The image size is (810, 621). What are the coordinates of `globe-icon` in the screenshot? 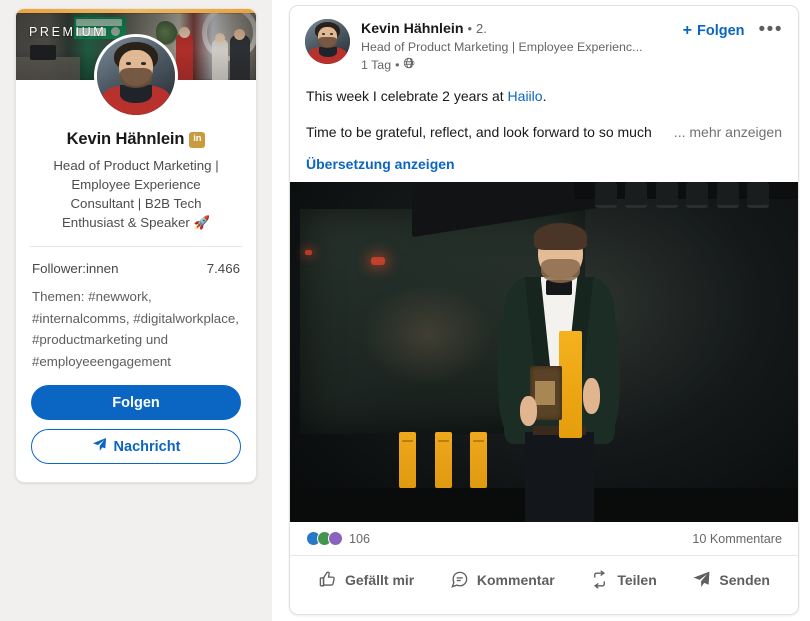 It's located at (409, 65).